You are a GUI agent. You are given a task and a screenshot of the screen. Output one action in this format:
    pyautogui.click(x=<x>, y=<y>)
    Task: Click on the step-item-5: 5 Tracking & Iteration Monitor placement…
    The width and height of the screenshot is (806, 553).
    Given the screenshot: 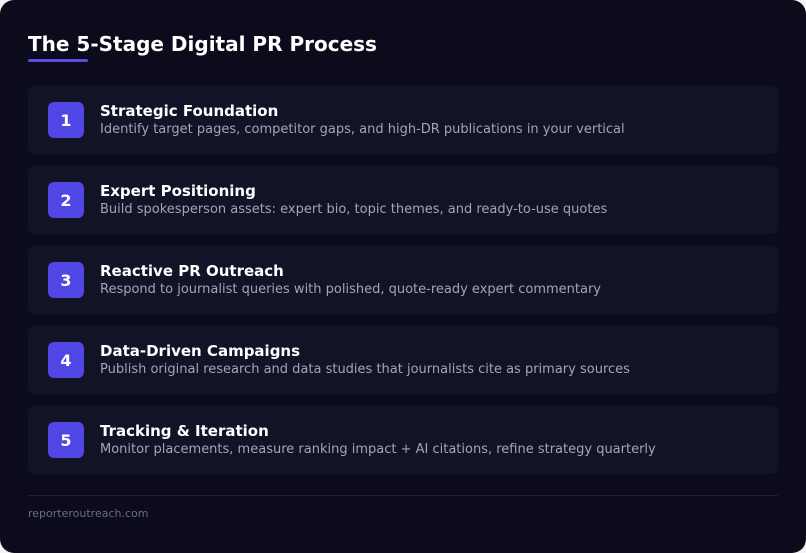 What is the action you would take?
    pyautogui.click(x=403, y=440)
    